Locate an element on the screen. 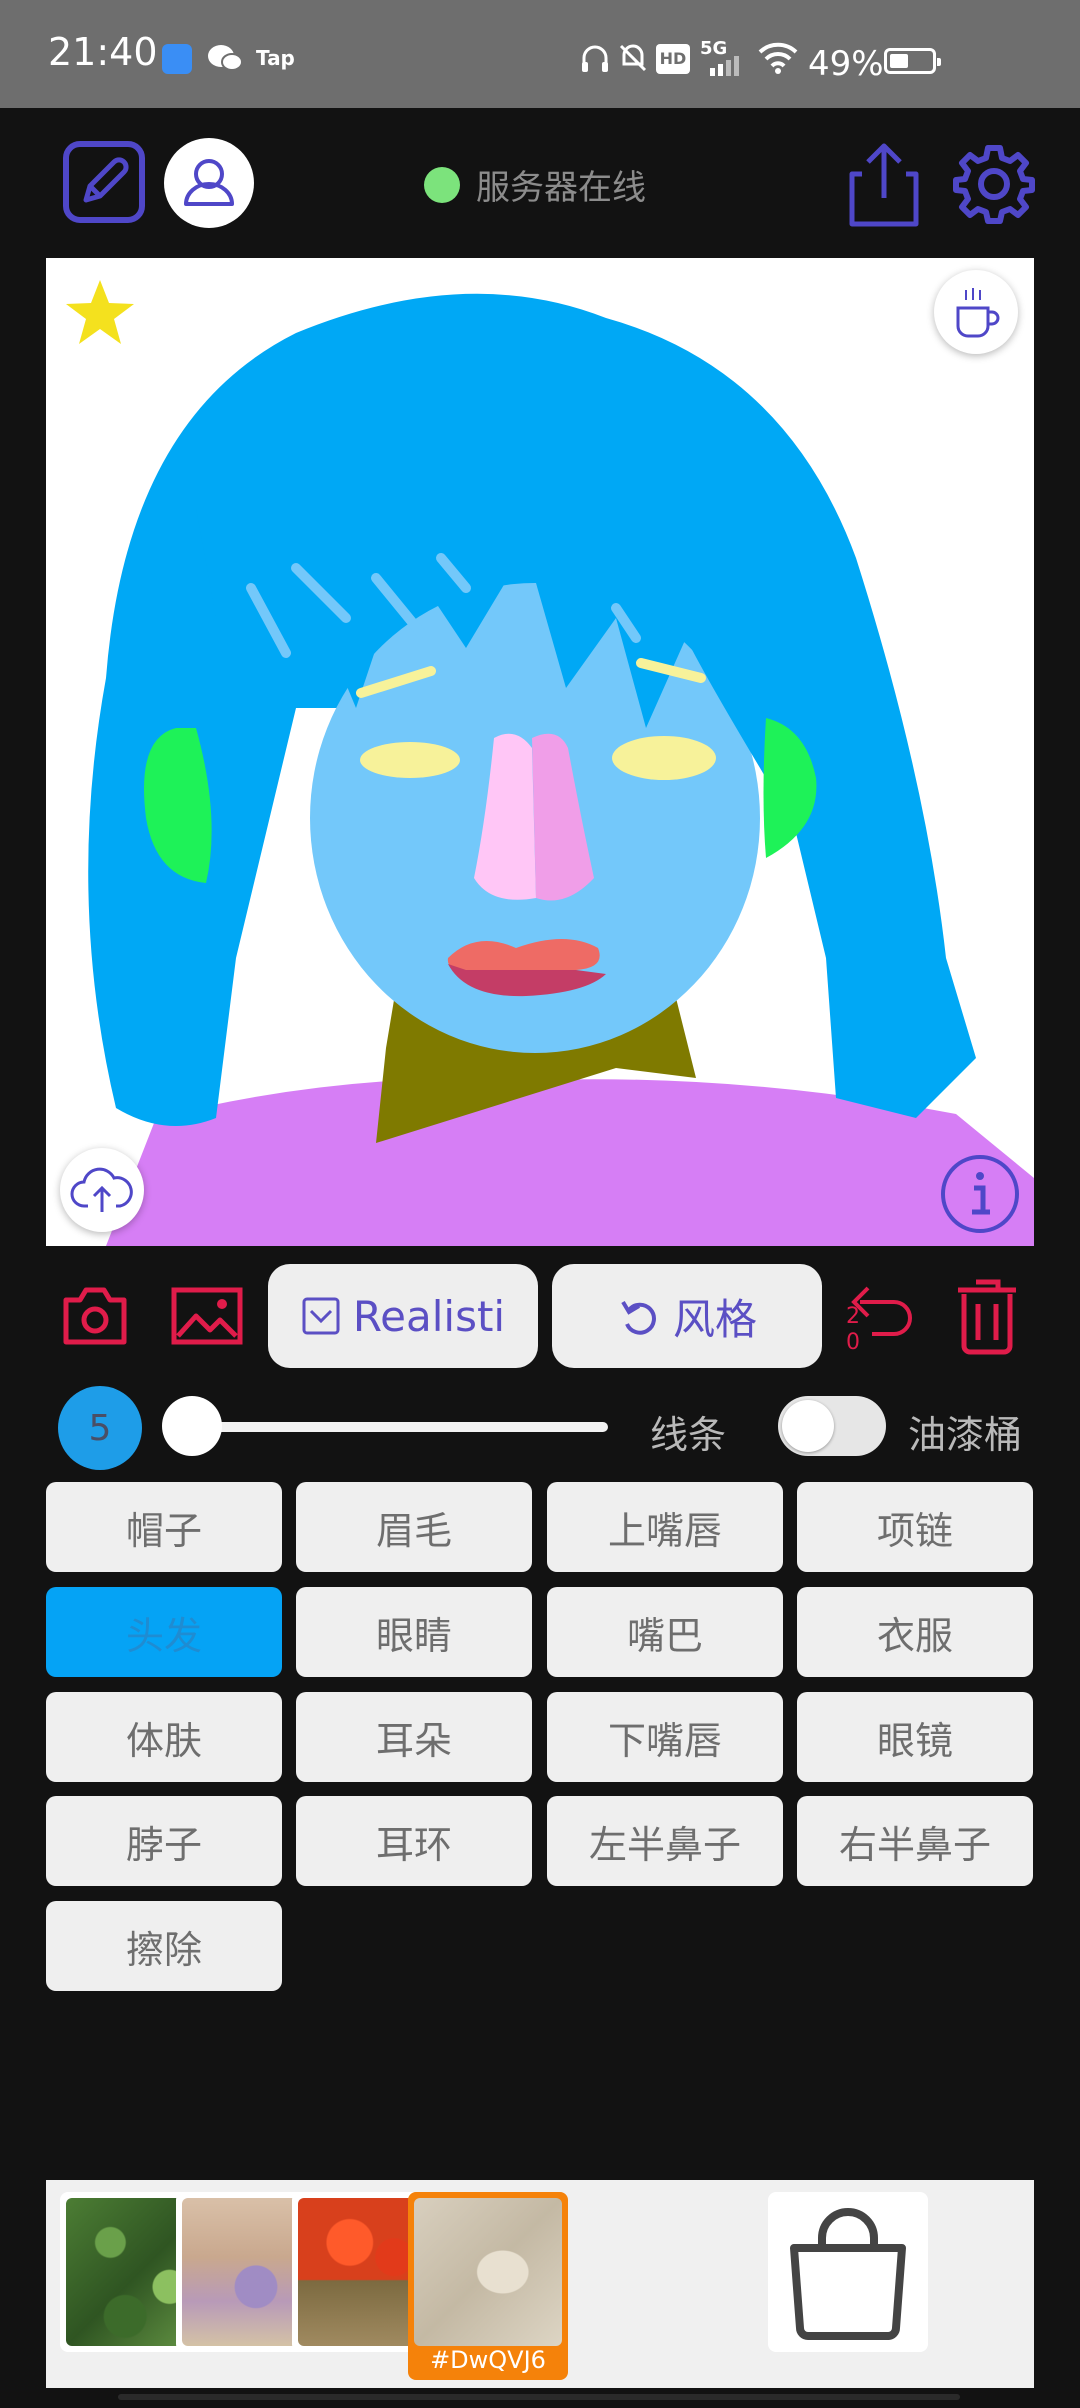 The image size is (1080, 2408). part-button: 衣服 is located at coordinates (915, 1632).